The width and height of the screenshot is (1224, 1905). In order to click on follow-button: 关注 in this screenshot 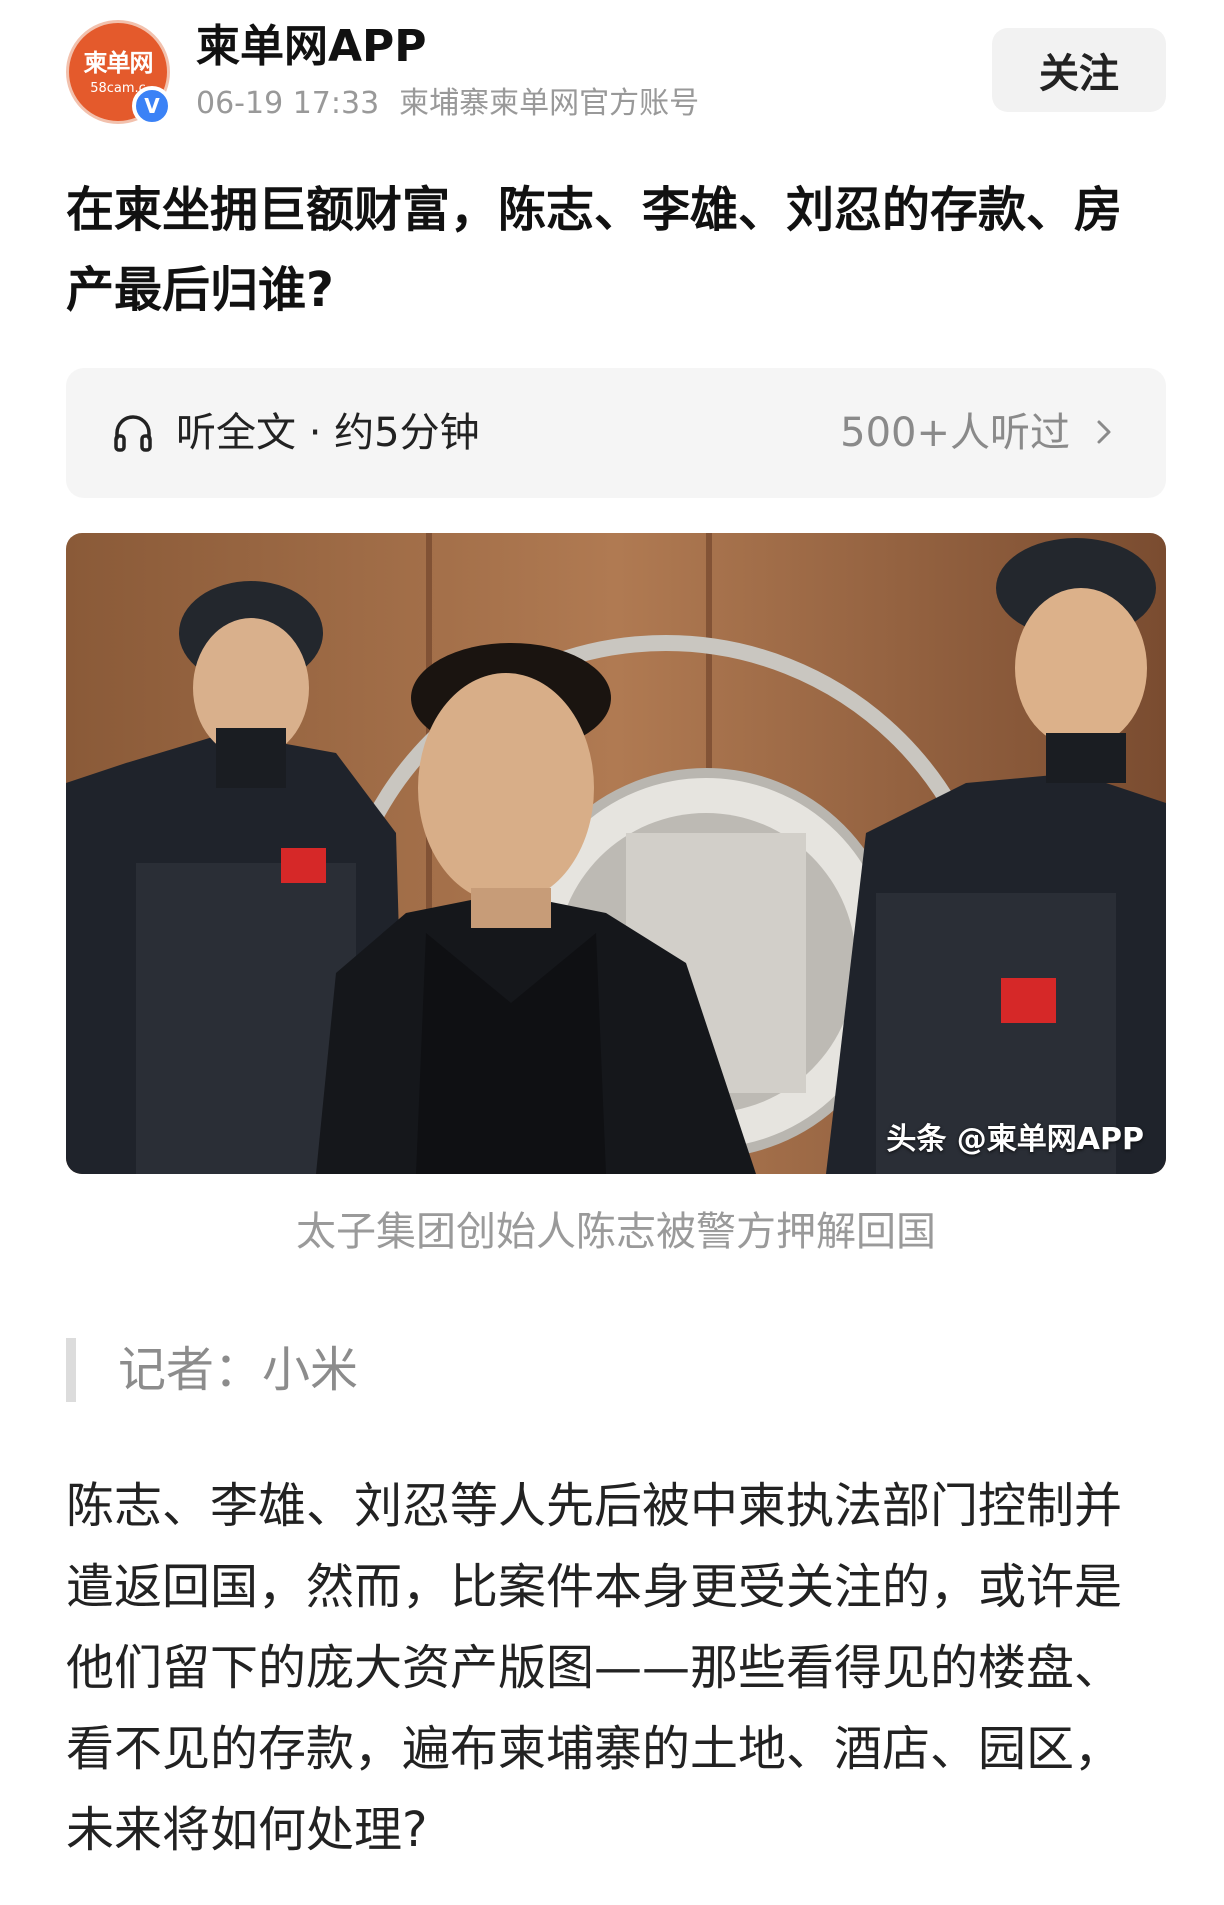, I will do `click(1079, 70)`.